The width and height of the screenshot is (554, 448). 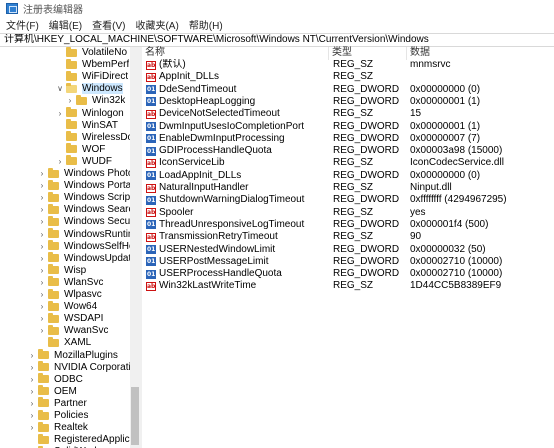 What do you see at coordinates (52, 391) in the screenshot?
I see `tree-item: › OEM` at bounding box center [52, 391].